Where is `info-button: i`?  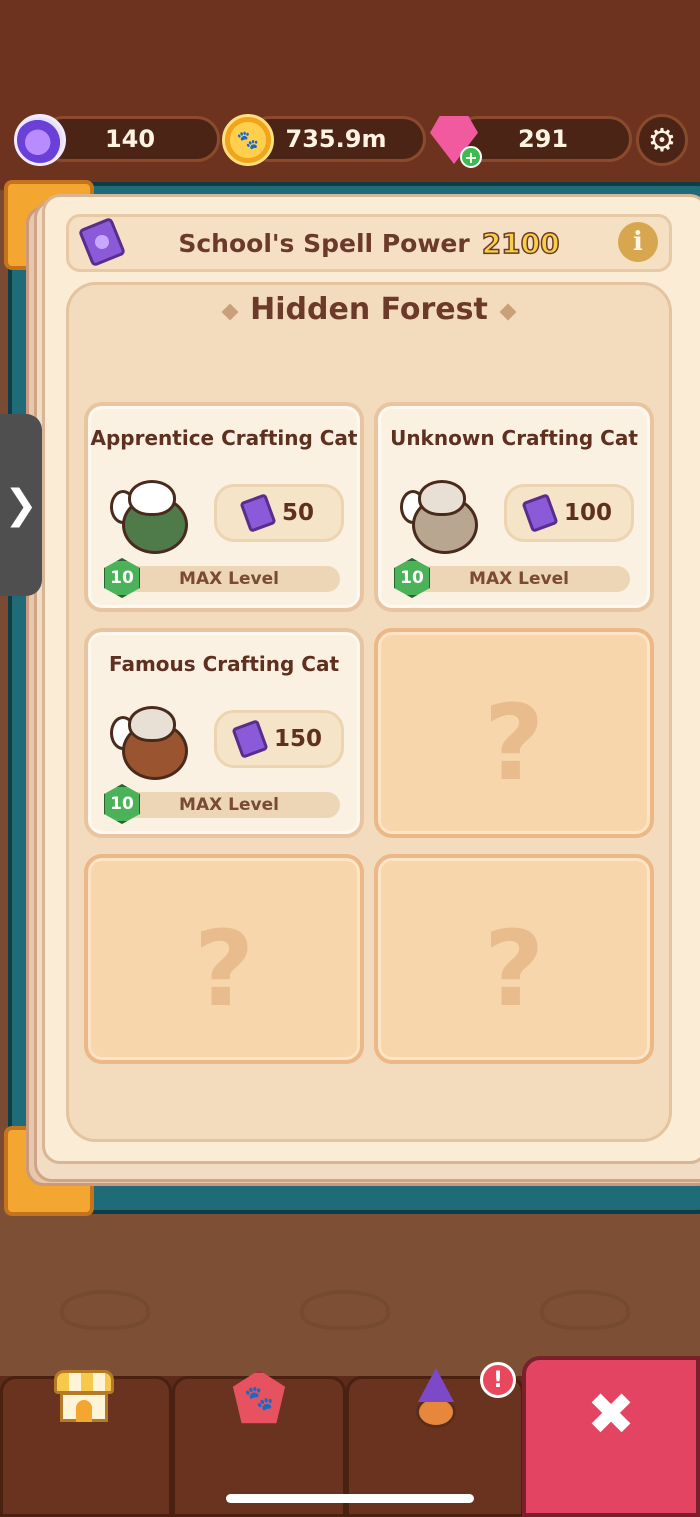
info-button: i is located at coordinates (638, 242).